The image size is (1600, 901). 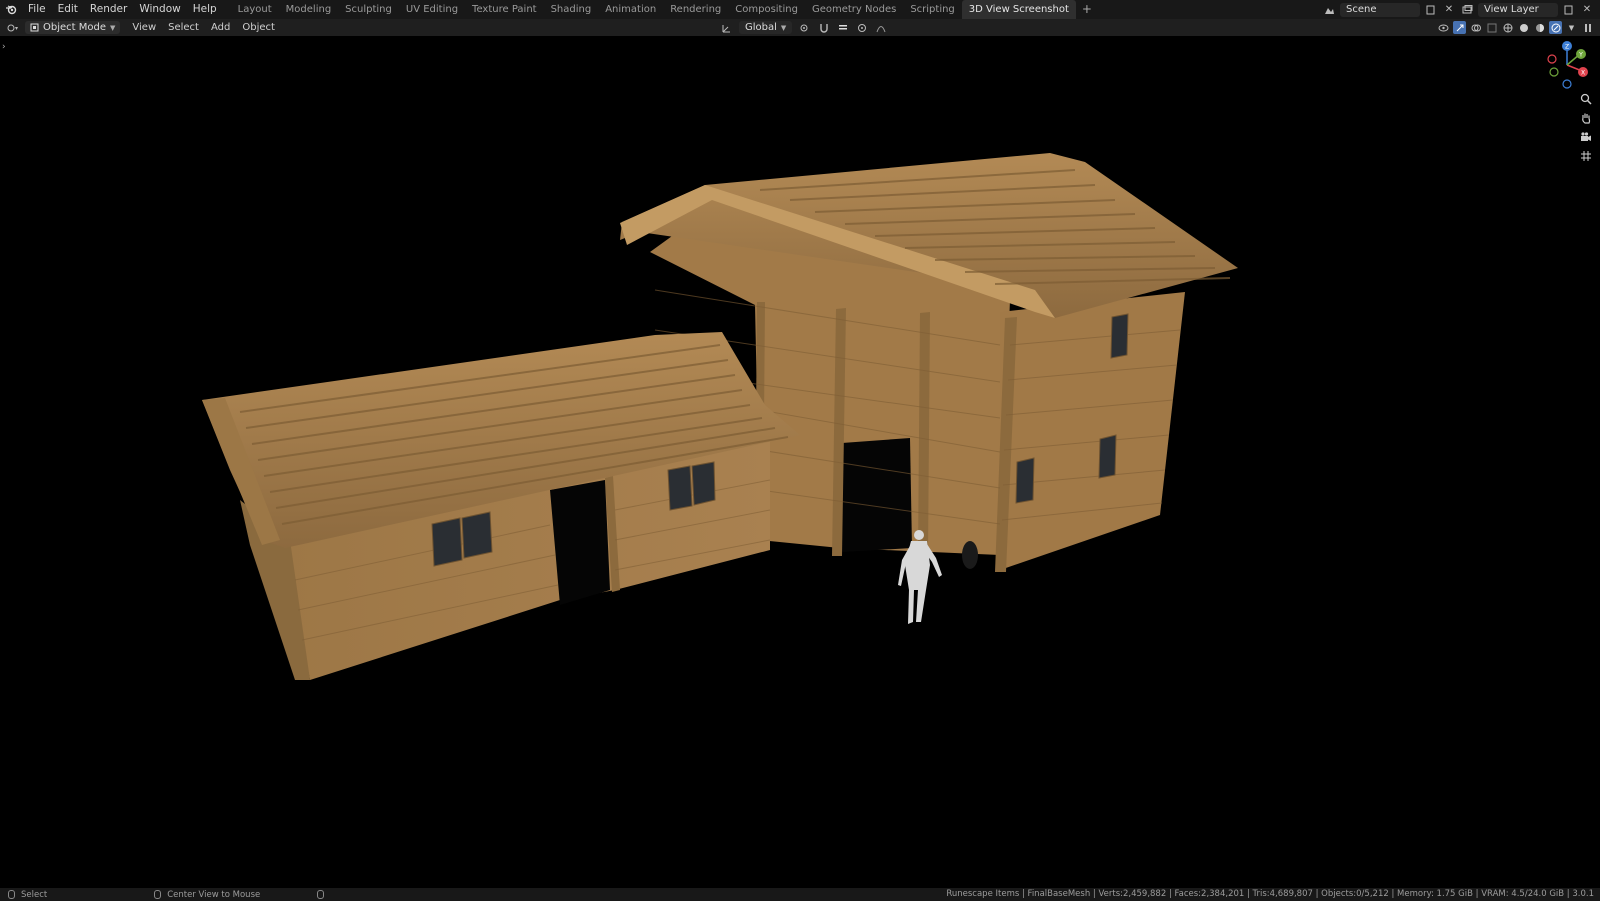 What do you see at coordinates (34, 894) in the screenshot?
I see `status-select-label: Select` at bounding box center [34, 894].